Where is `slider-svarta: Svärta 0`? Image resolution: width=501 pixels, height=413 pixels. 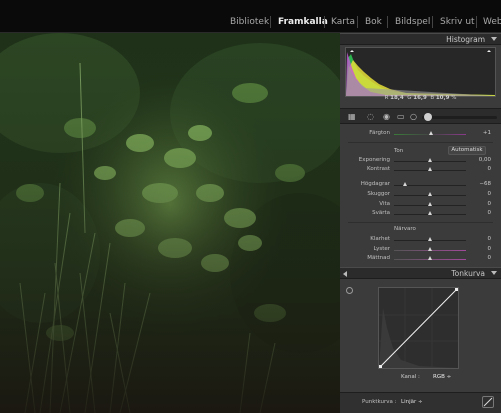 slider-svarta: Svärta 0 is located at coordinates (420, 213).